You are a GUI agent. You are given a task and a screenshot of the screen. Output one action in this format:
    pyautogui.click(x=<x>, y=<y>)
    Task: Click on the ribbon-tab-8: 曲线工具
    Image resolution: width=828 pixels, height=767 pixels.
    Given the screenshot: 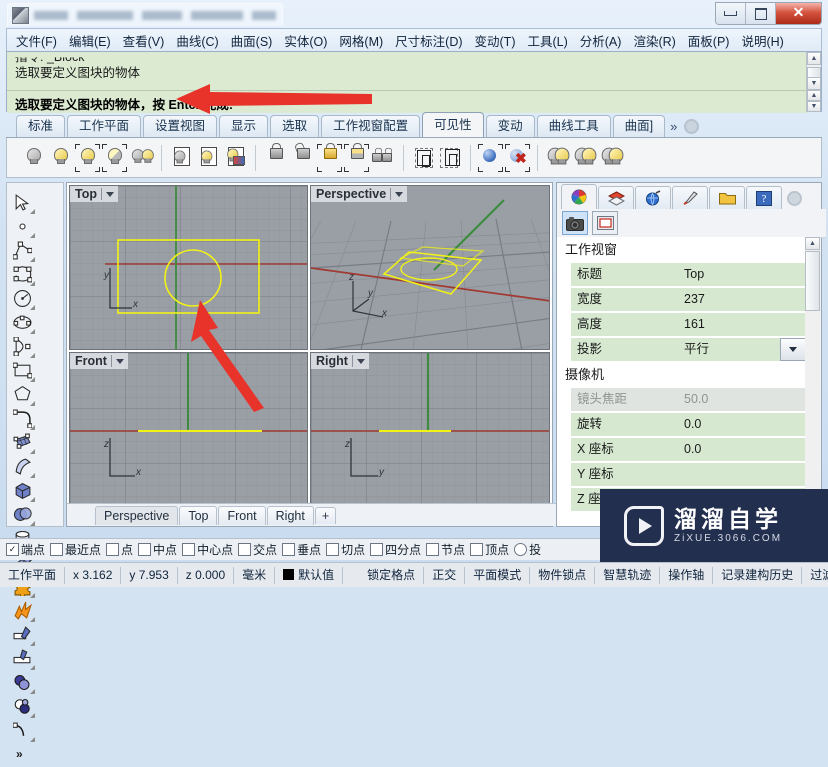 What is the action you would take?
    pyautogui.click(x=573, y=126)
    